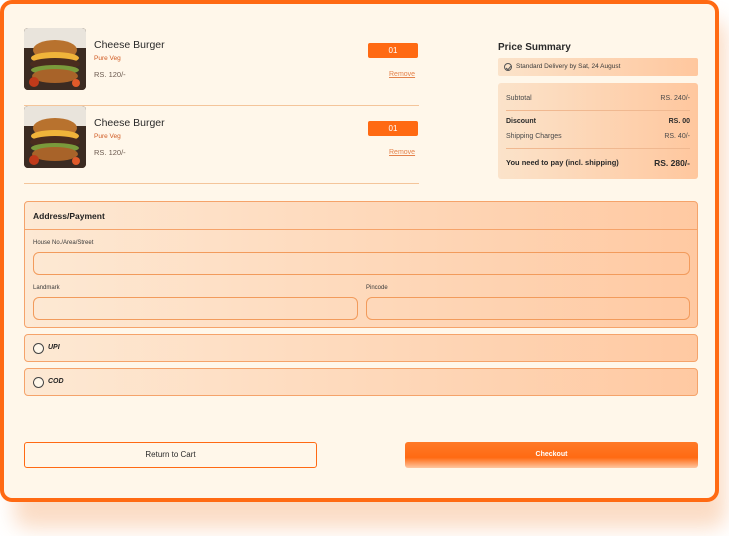 Image resolution: width=729 pixels, height=536 pixels. I want to click on landmark-input, so click(195, 308).